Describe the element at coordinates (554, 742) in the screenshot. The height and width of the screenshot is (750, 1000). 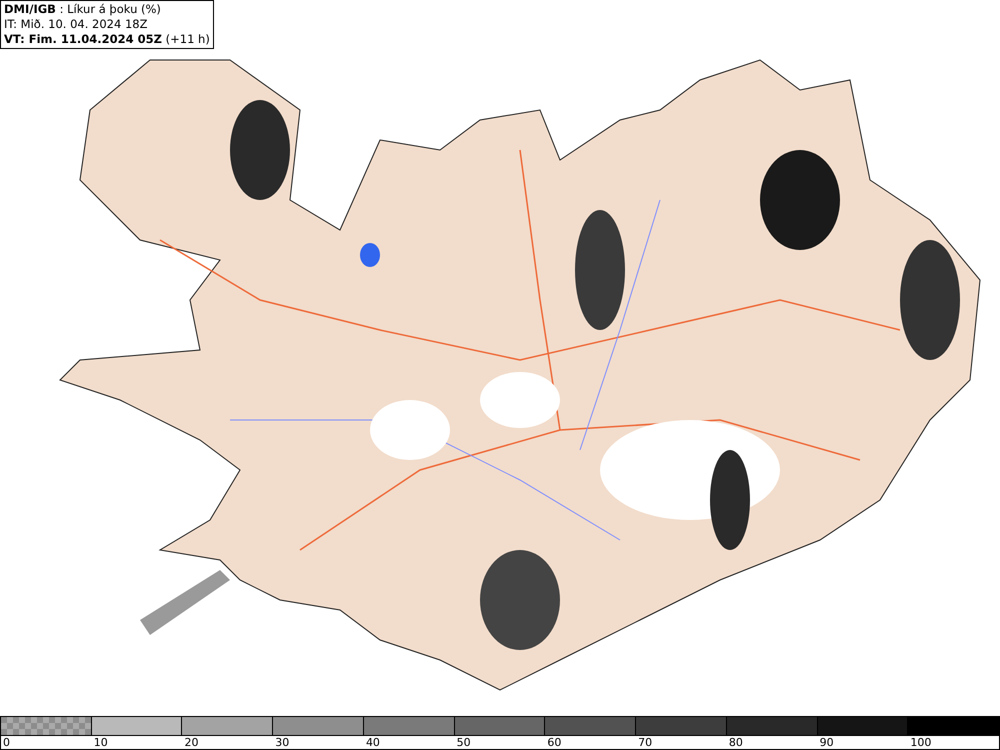
I see `legend-label: 60` at that location.